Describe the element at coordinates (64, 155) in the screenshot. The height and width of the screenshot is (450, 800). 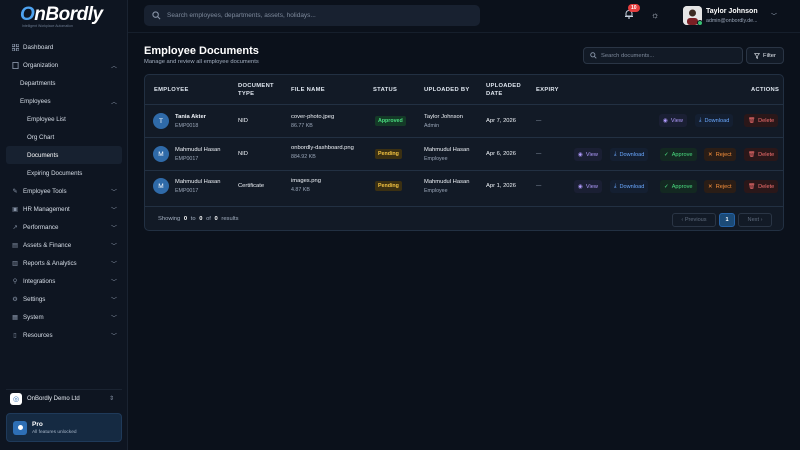
I see `sidebar-item-documents: Documents` at that location.